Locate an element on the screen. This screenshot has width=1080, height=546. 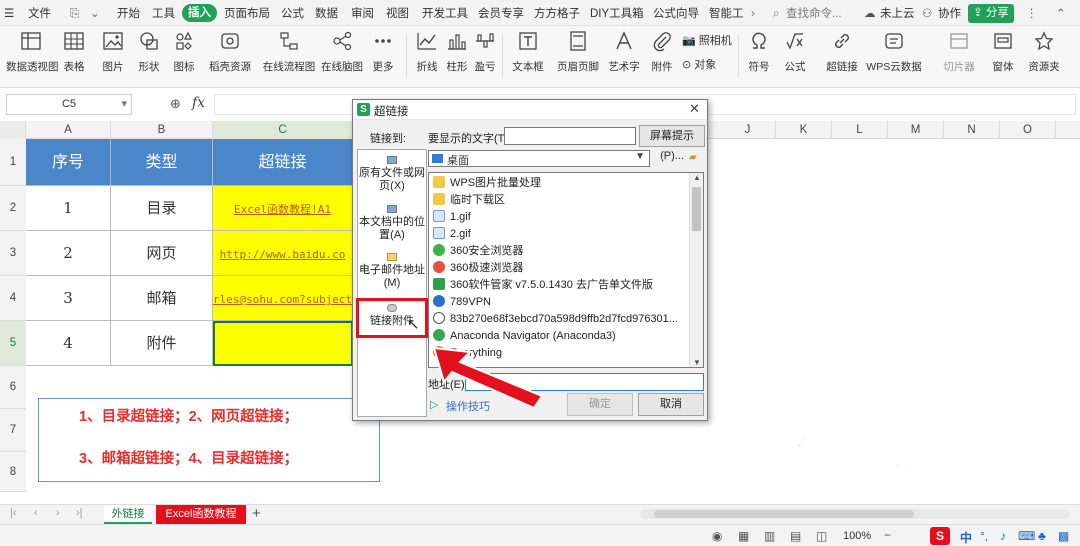
ribbon-column-chart: 柱形 is located at coordinates (457, 56).